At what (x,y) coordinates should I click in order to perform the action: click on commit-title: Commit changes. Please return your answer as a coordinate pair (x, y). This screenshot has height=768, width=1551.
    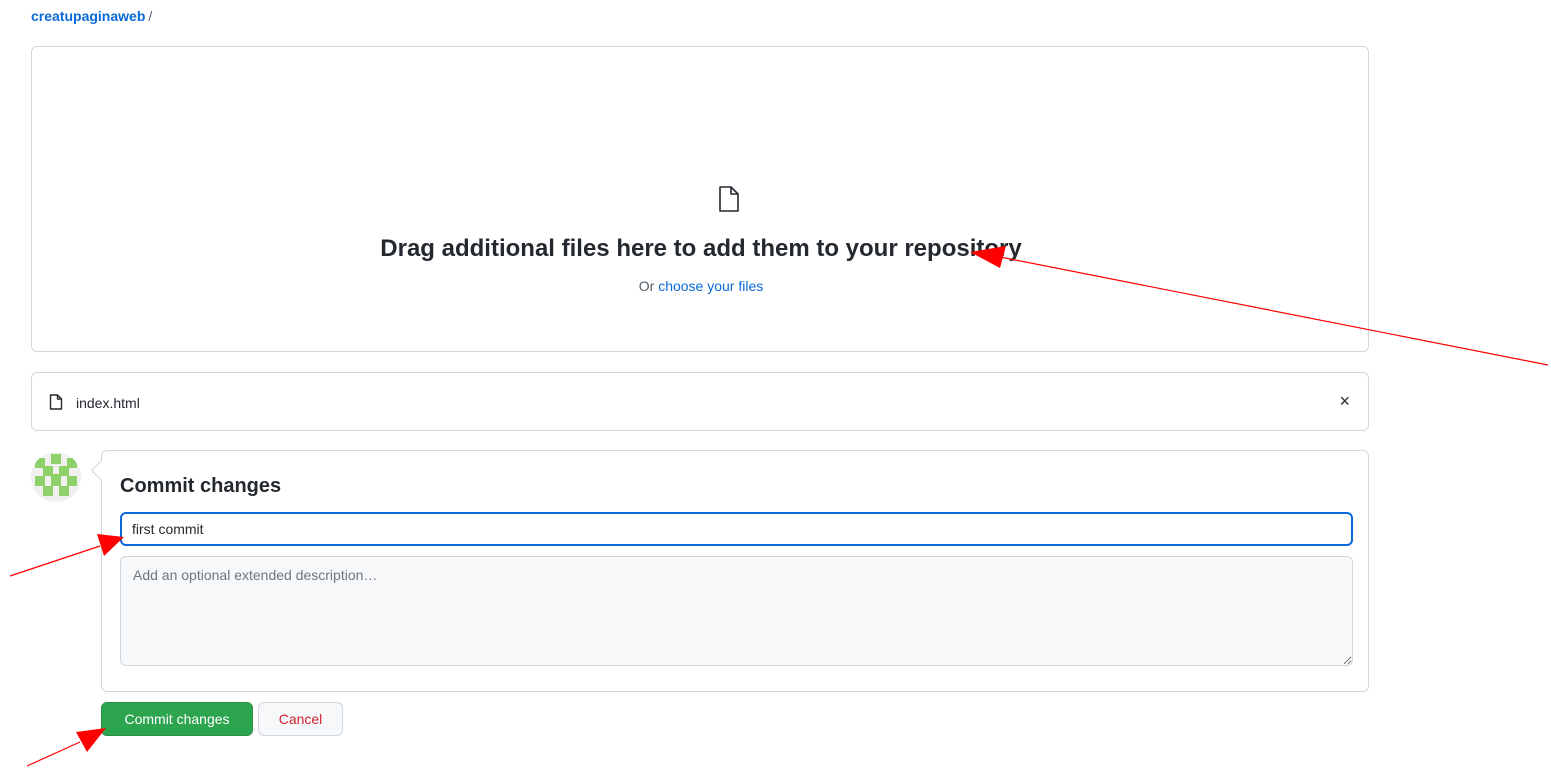
    Looking at the image, I should click on (201, 486).